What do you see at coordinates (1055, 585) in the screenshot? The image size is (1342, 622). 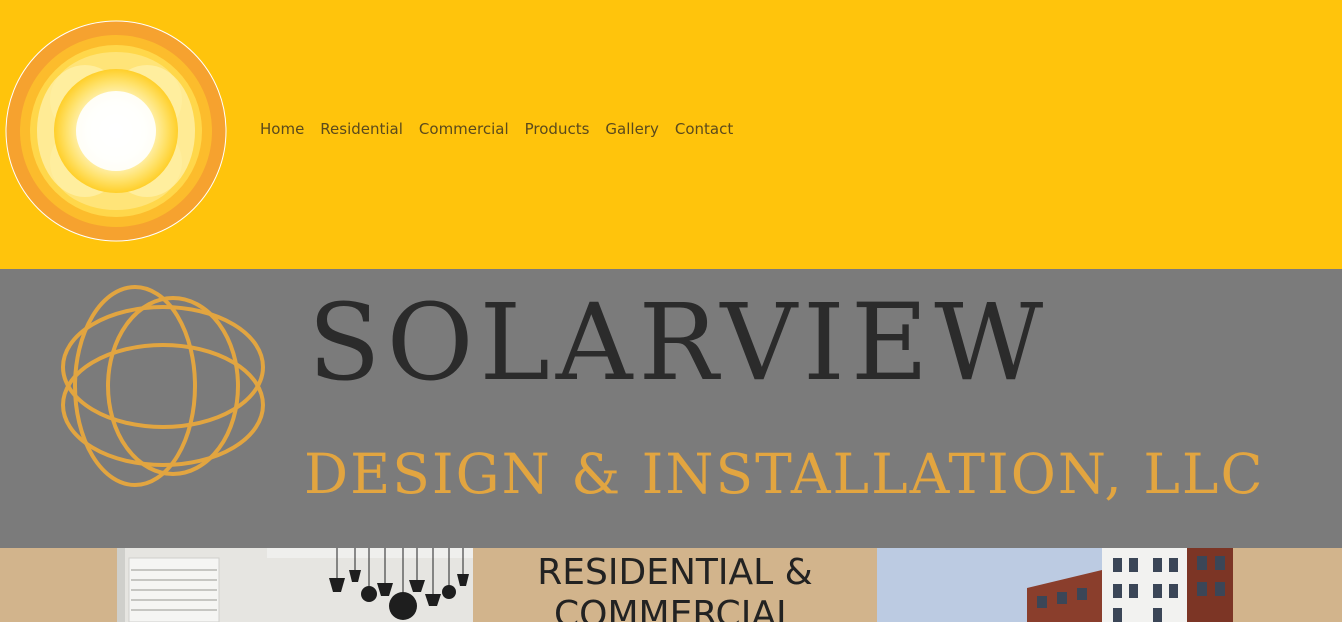 I see `commercial-building-image` at bounding box center [1055, 585].